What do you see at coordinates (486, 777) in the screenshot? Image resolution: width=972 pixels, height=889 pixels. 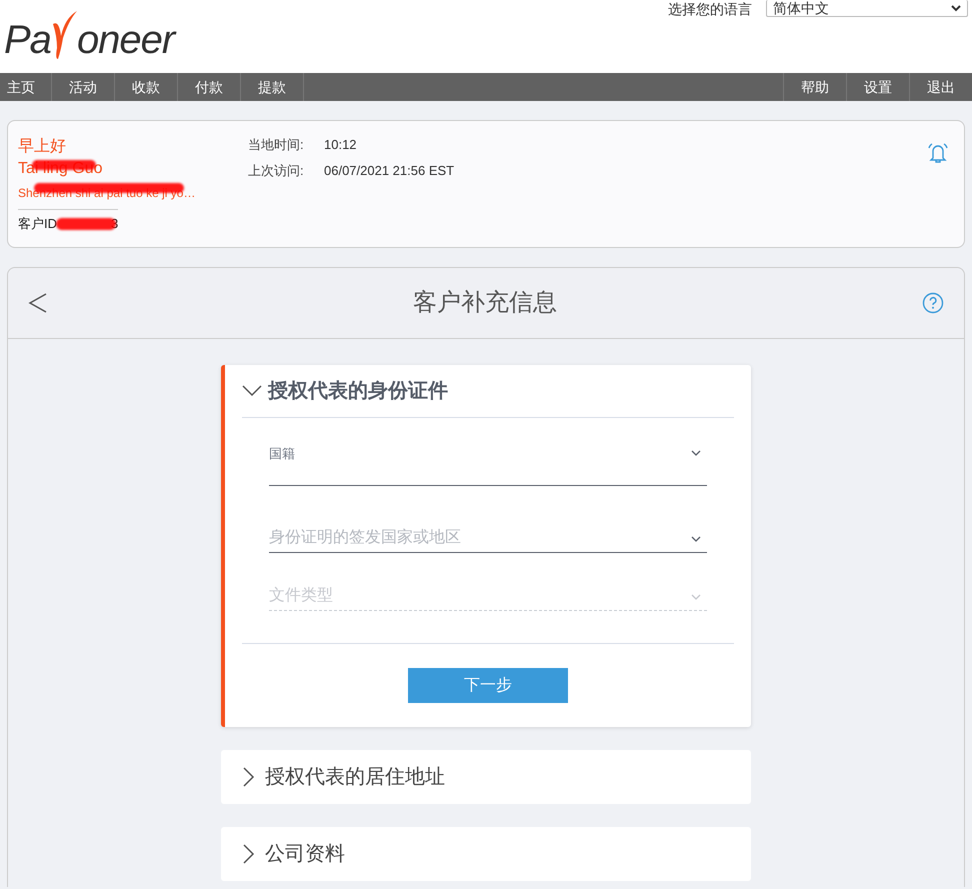 I see `section-header: 授权代表的居住地址` at bounding box center [486, 777].